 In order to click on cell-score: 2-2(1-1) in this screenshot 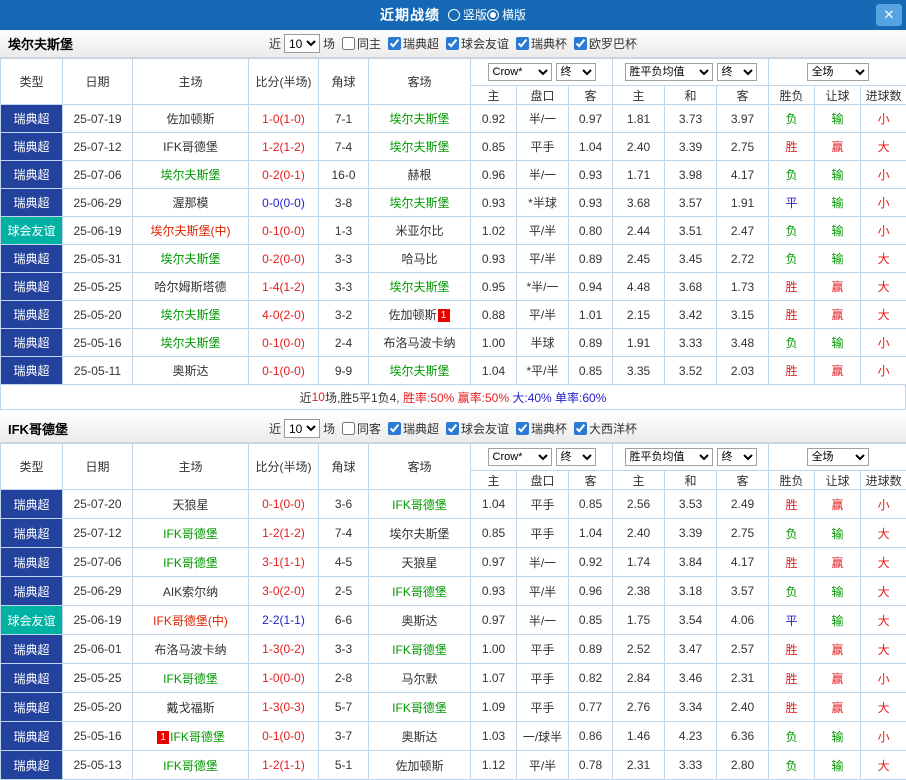, I will do `click(284, 620)`.